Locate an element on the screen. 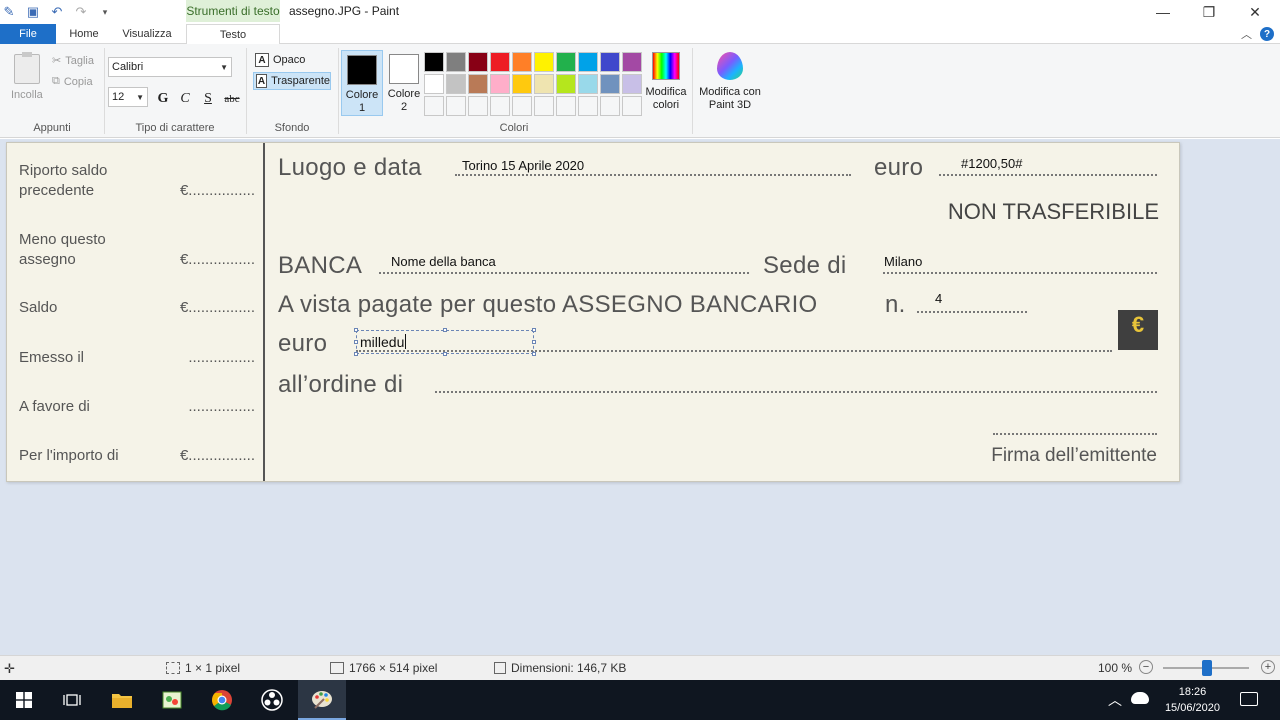 The width and height of the screenshot is (1280, 720). close-button: ✕ is located at coordinates (1255, 12).